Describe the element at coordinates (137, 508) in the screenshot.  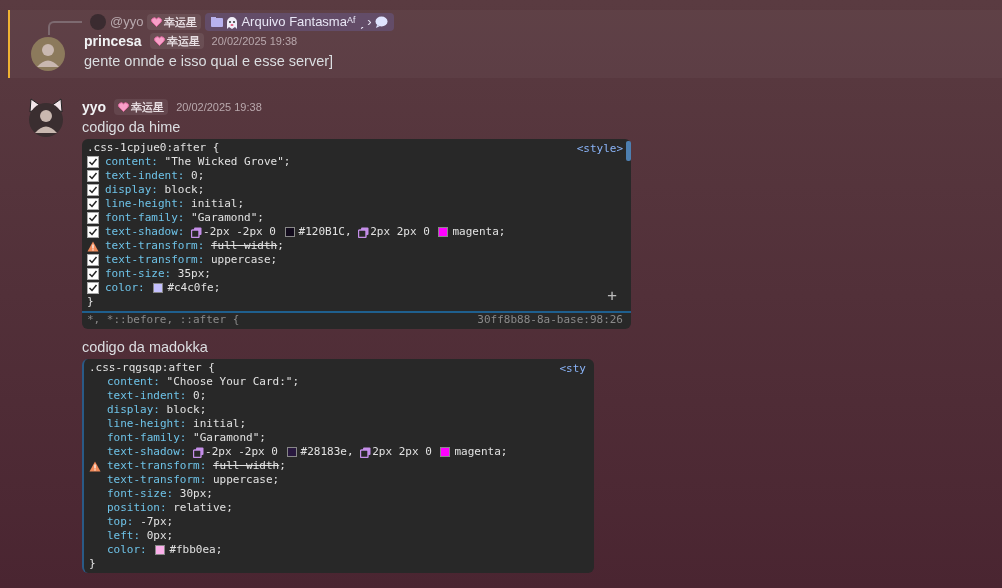
I see `css-property: position:` at that location.